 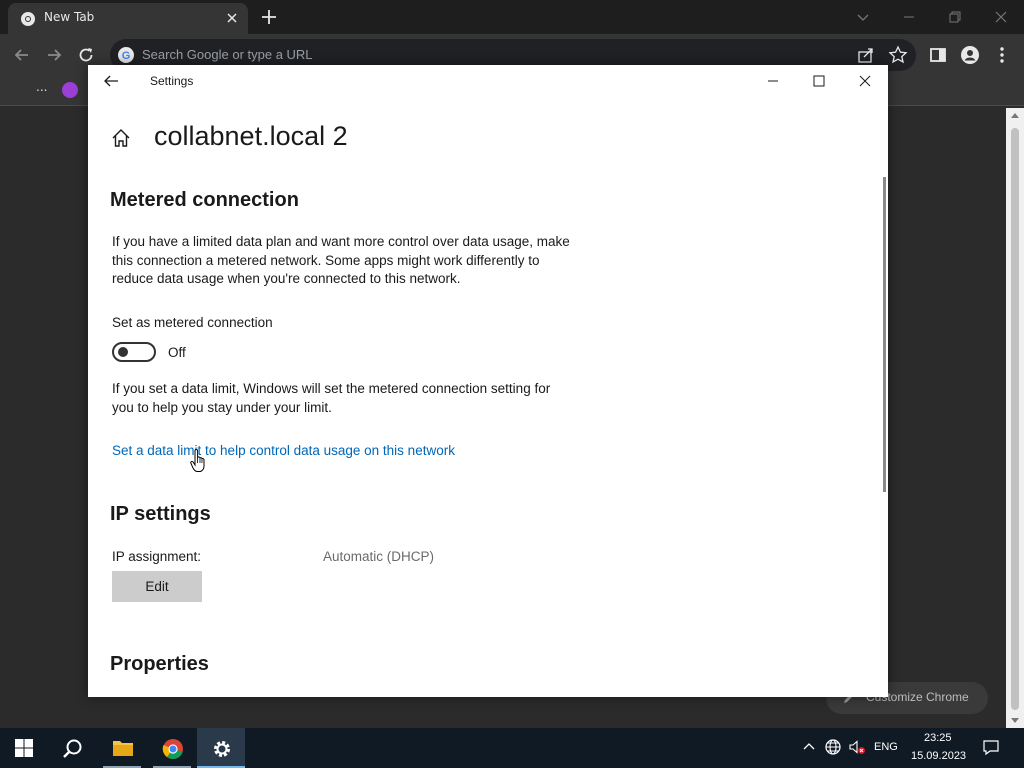 What do you see at coordinates (866, 55) in the screenshot?
I see `share-icon` at bounding box center [866, 55].